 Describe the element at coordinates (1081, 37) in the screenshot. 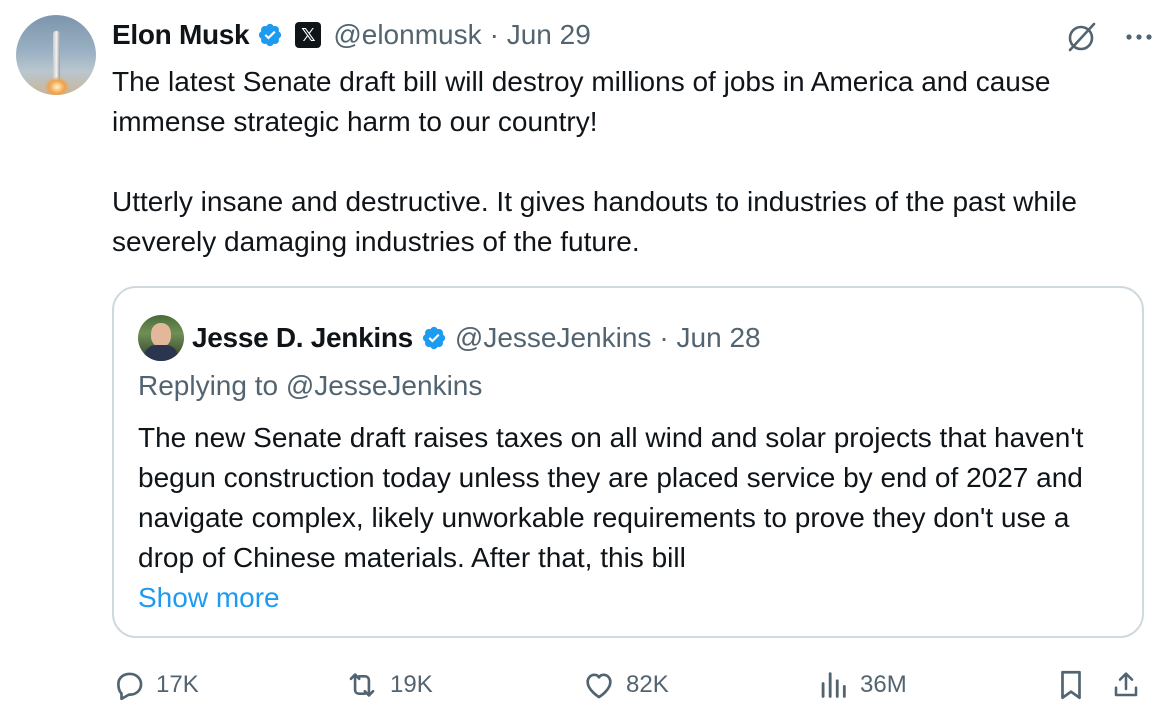

I see `grok-icon` at that location.